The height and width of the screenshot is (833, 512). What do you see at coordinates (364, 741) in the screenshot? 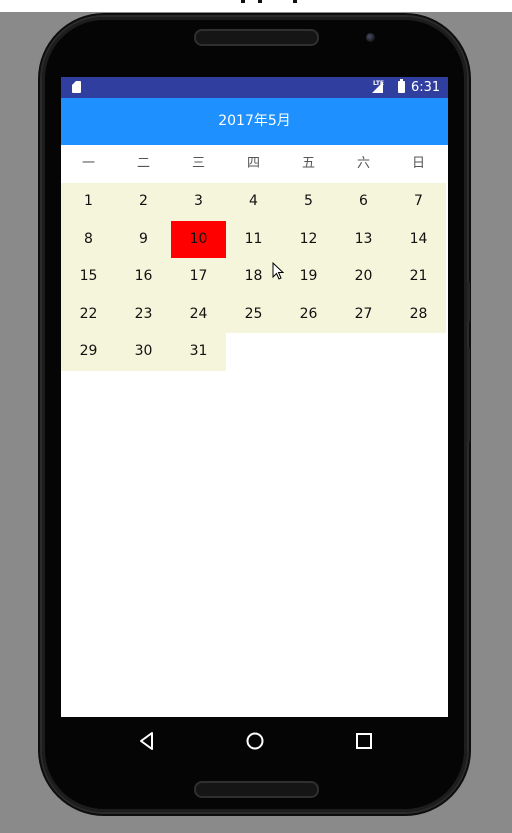
I see `recents-icon` at bounding box center [364, 741].